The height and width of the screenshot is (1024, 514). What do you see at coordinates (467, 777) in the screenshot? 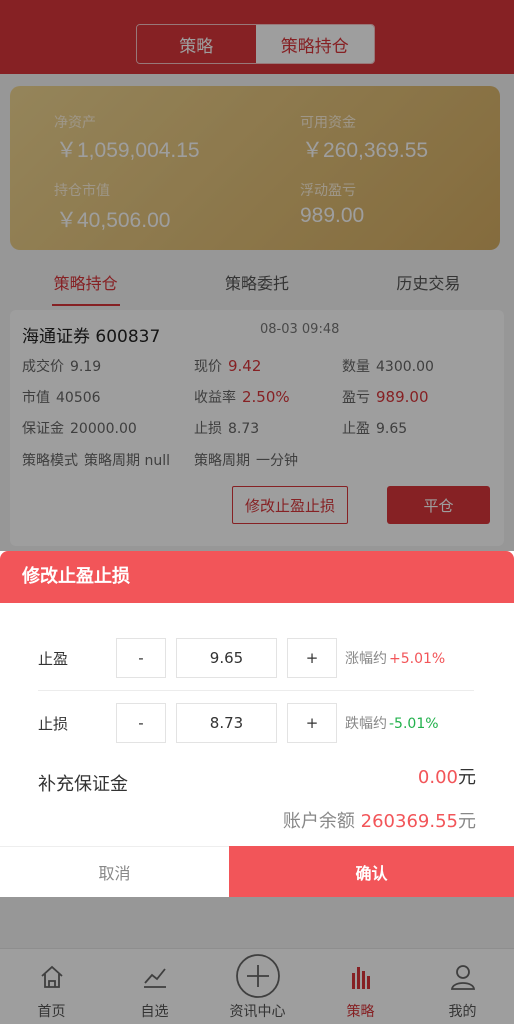
I see `extra-margin-unit: 元` at bounding box center [467, 777].